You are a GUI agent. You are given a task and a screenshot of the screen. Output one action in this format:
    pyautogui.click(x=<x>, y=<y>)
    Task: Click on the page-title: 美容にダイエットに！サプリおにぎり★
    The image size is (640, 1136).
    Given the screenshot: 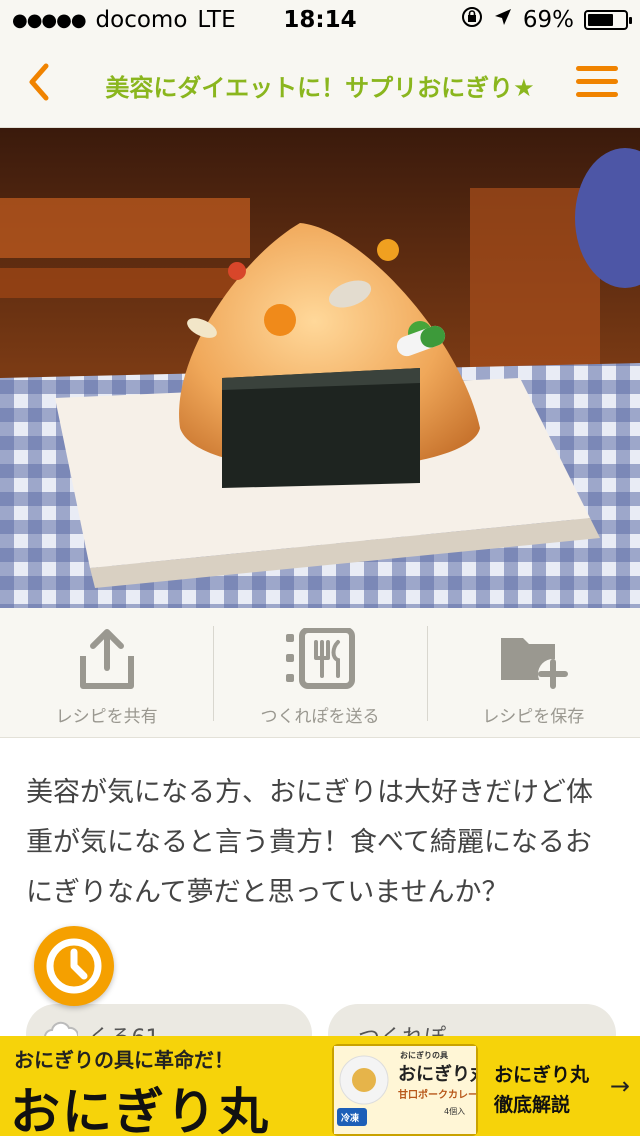 What is the action you would take?
    pyautogui.click(x=320, y=88)
    